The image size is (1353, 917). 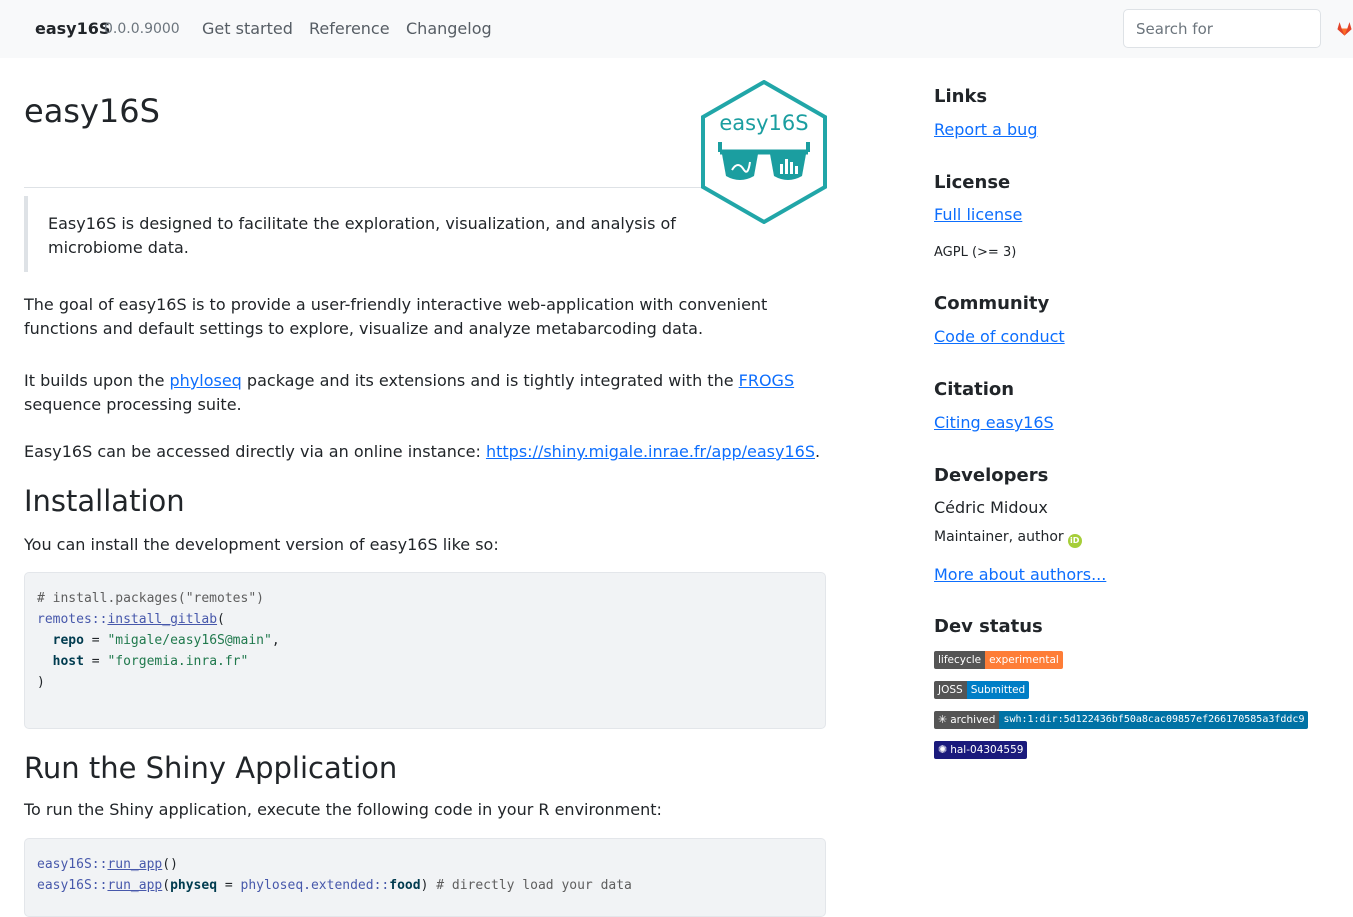 I want to click on developer-name: Cédric Midoux, so click(x=991, y=507).